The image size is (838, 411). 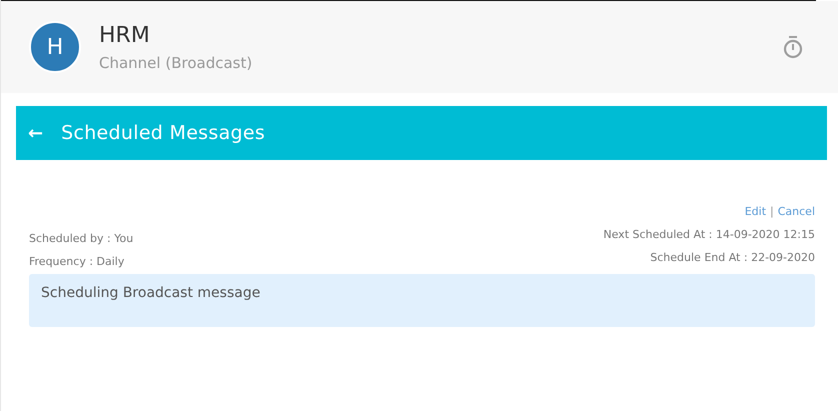 What do you see at coordinates (163, 133) in the screenshot?
I see `page-title: Scheduled Messages` at bounding box center [163, 133].